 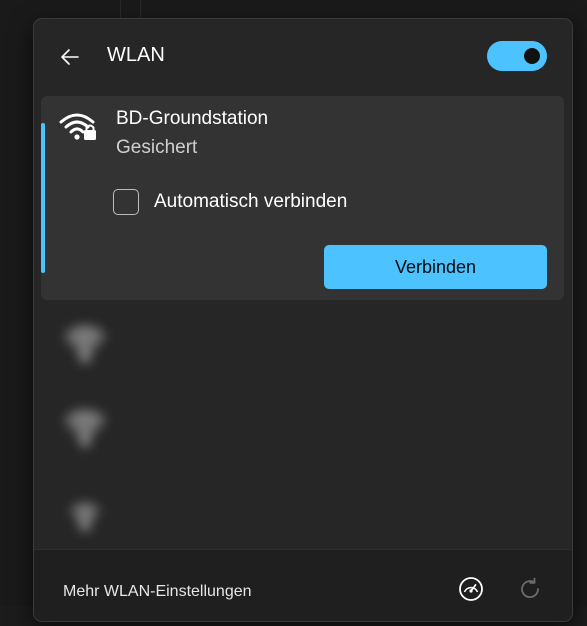 What do you see at coordinates (250, 202) in the screenshot?
I see `auto-connect-label: Automatisch verbinden` at bounding box center [250, 202].